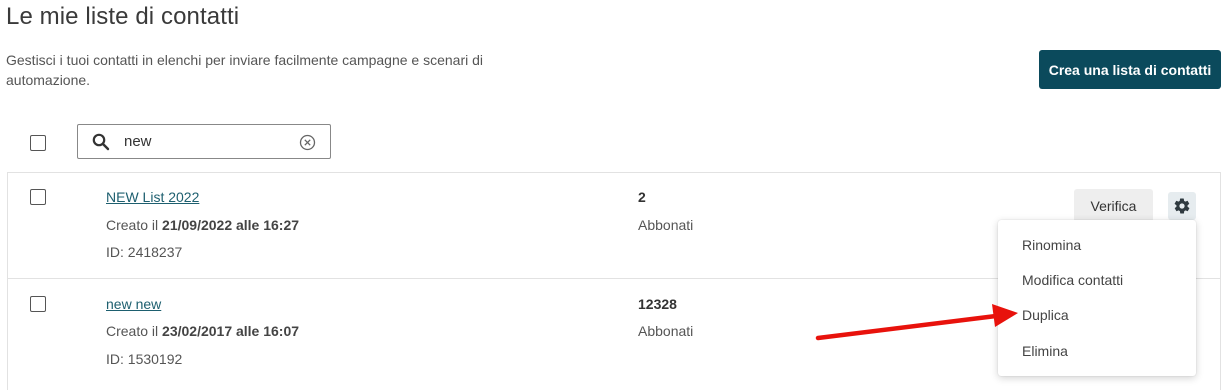  What do you see at coordinates (1097, 245) in the screenshot?
I see `menu-item-rename: Rinomina` at bounding box center [1097, 245].